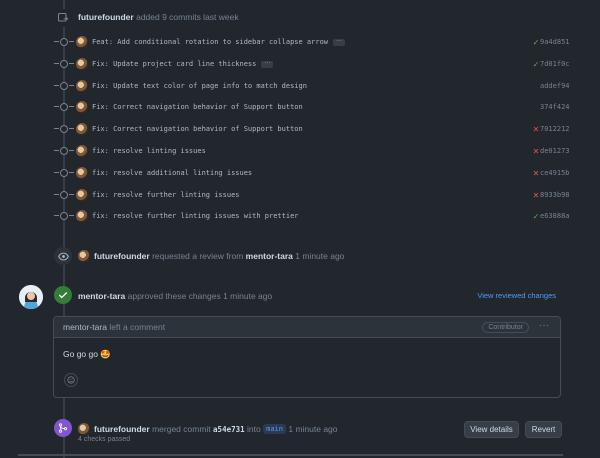 The height and width of the screenshot is (458, 600). Describe the element at coordinates (516, 295) in the screenshot. I see `view-reviewed-changes-link: View reviewed changes` at that location.